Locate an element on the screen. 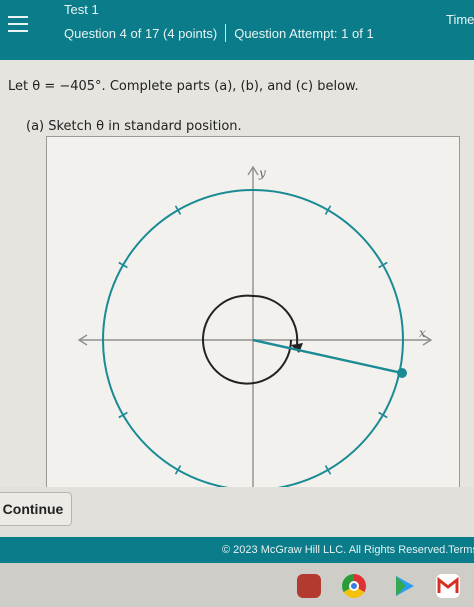 This screenshot has width=474, height=607. terms-link: Terms is located at coordinates (461, 550).